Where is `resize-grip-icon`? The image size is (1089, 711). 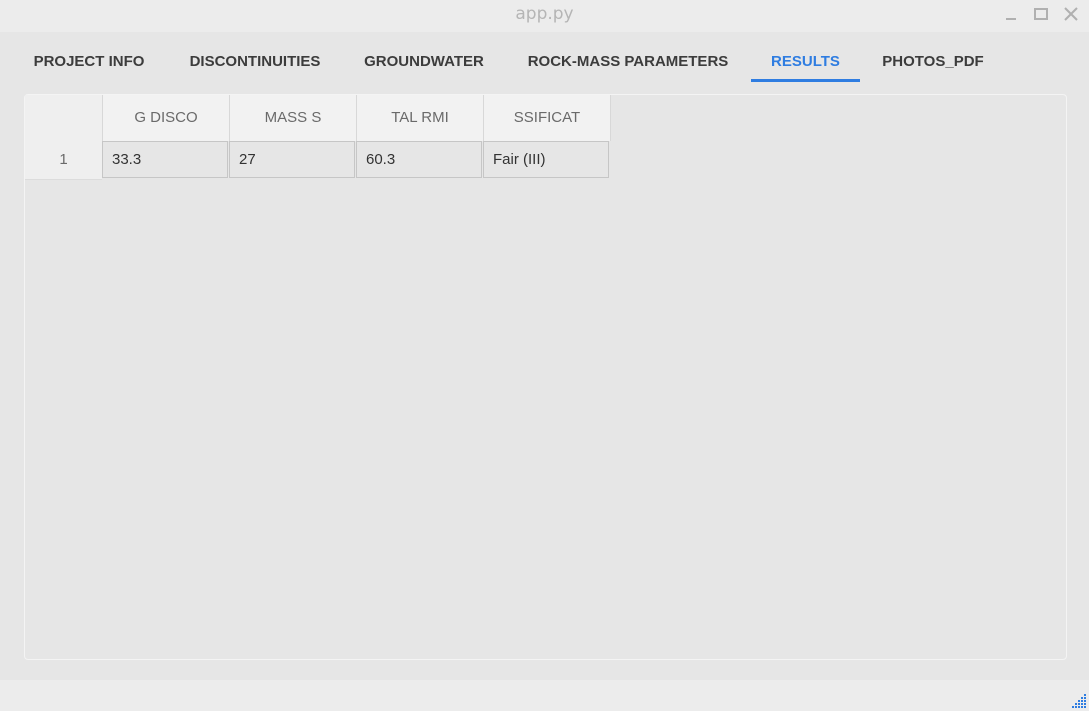
resize-grip-icon is located at coordinates (1079, 701).